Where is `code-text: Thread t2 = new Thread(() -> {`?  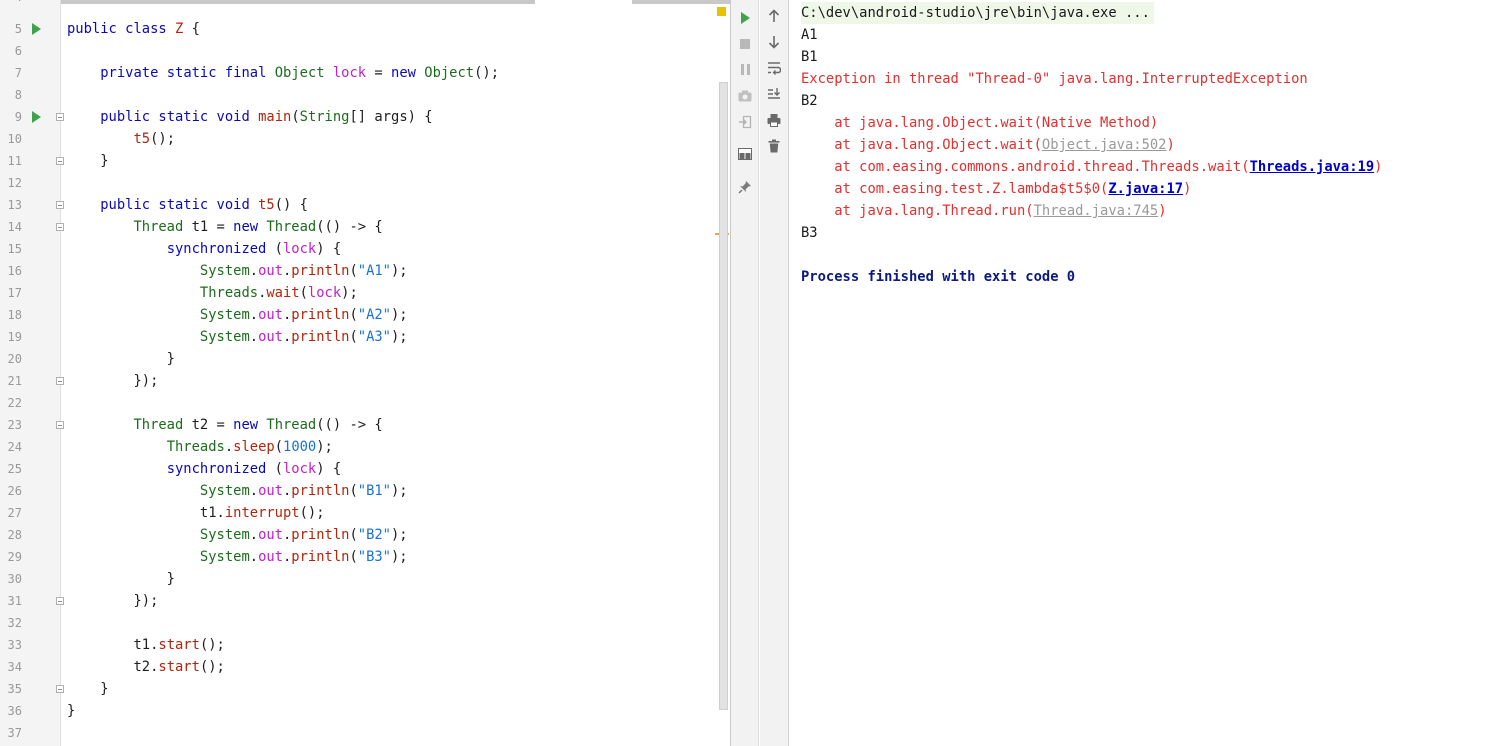
code-text: Thread t2 = new Thread(() -> { is located at coordinates (258, 425).